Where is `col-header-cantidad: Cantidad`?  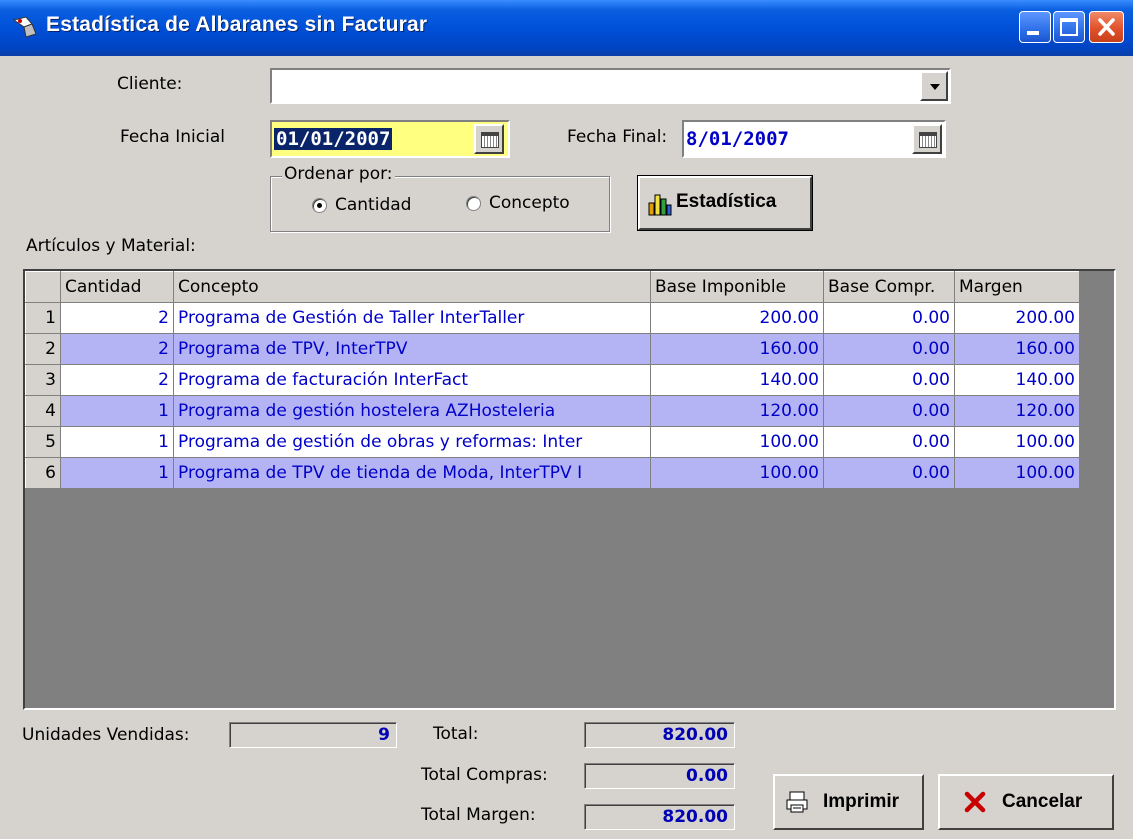
col-header-cantidad: Cantidad is located at coordinates (117, 287).